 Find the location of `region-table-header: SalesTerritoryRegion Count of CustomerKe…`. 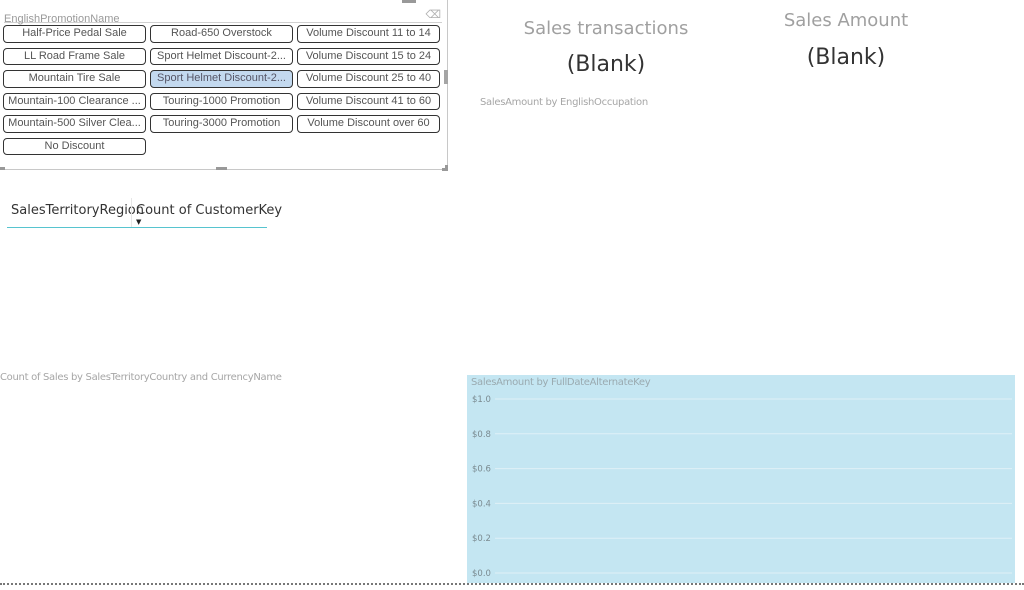

region-table-header: SalesTerritoryRegion Count of CustomerKe… is located at coordinates (144, 213).